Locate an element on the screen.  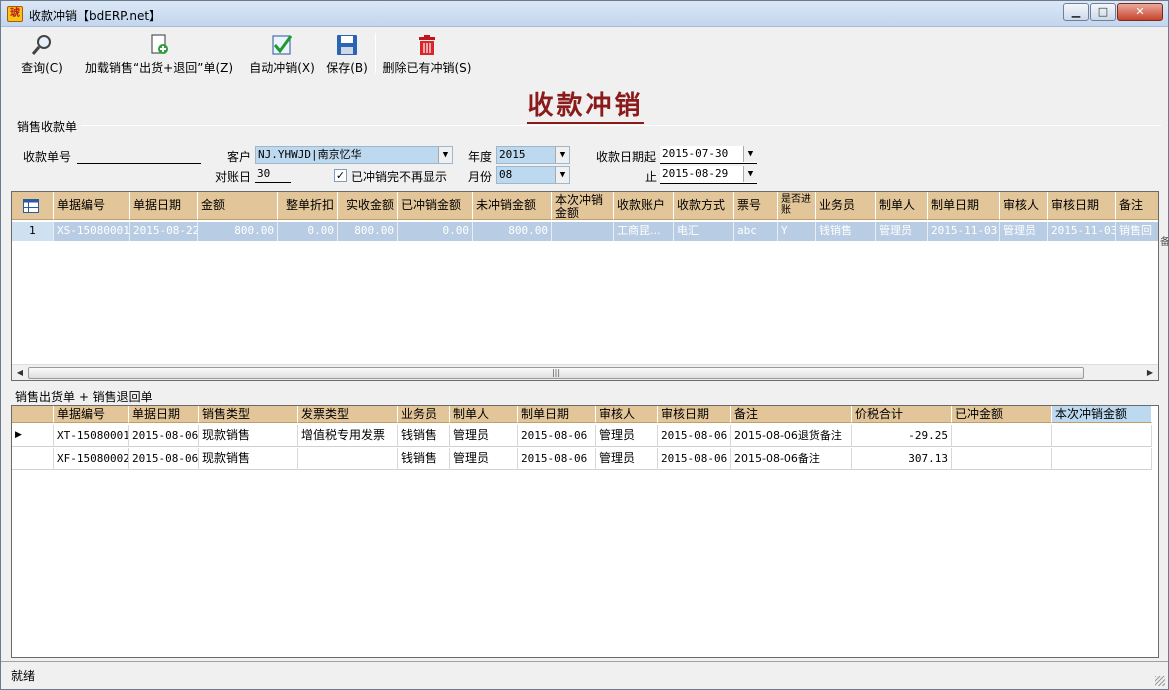
table-cell: XT-15080001 is located at coordinates (91, 436).